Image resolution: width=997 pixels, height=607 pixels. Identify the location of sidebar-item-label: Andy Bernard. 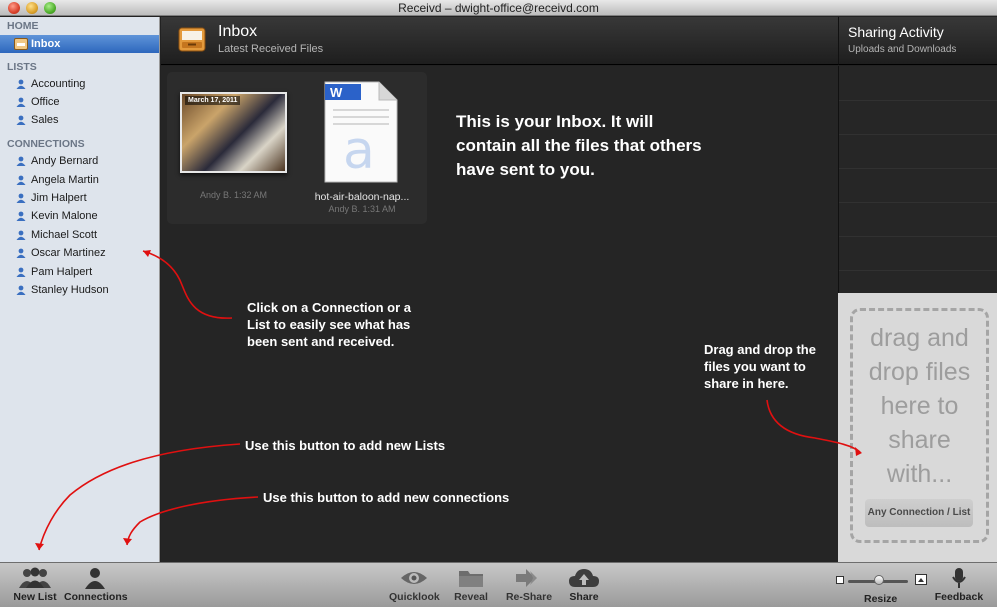
(65, 161).